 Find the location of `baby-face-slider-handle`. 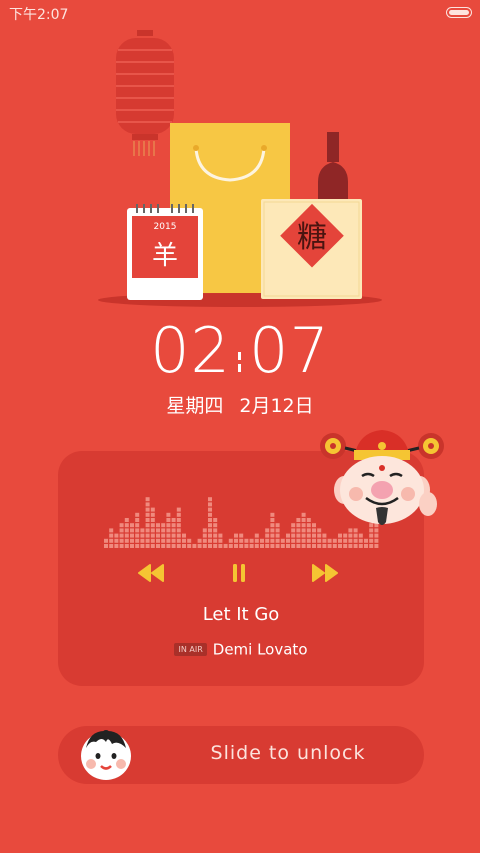

baby-face-slider-handle is located at coordinates (106, 755).